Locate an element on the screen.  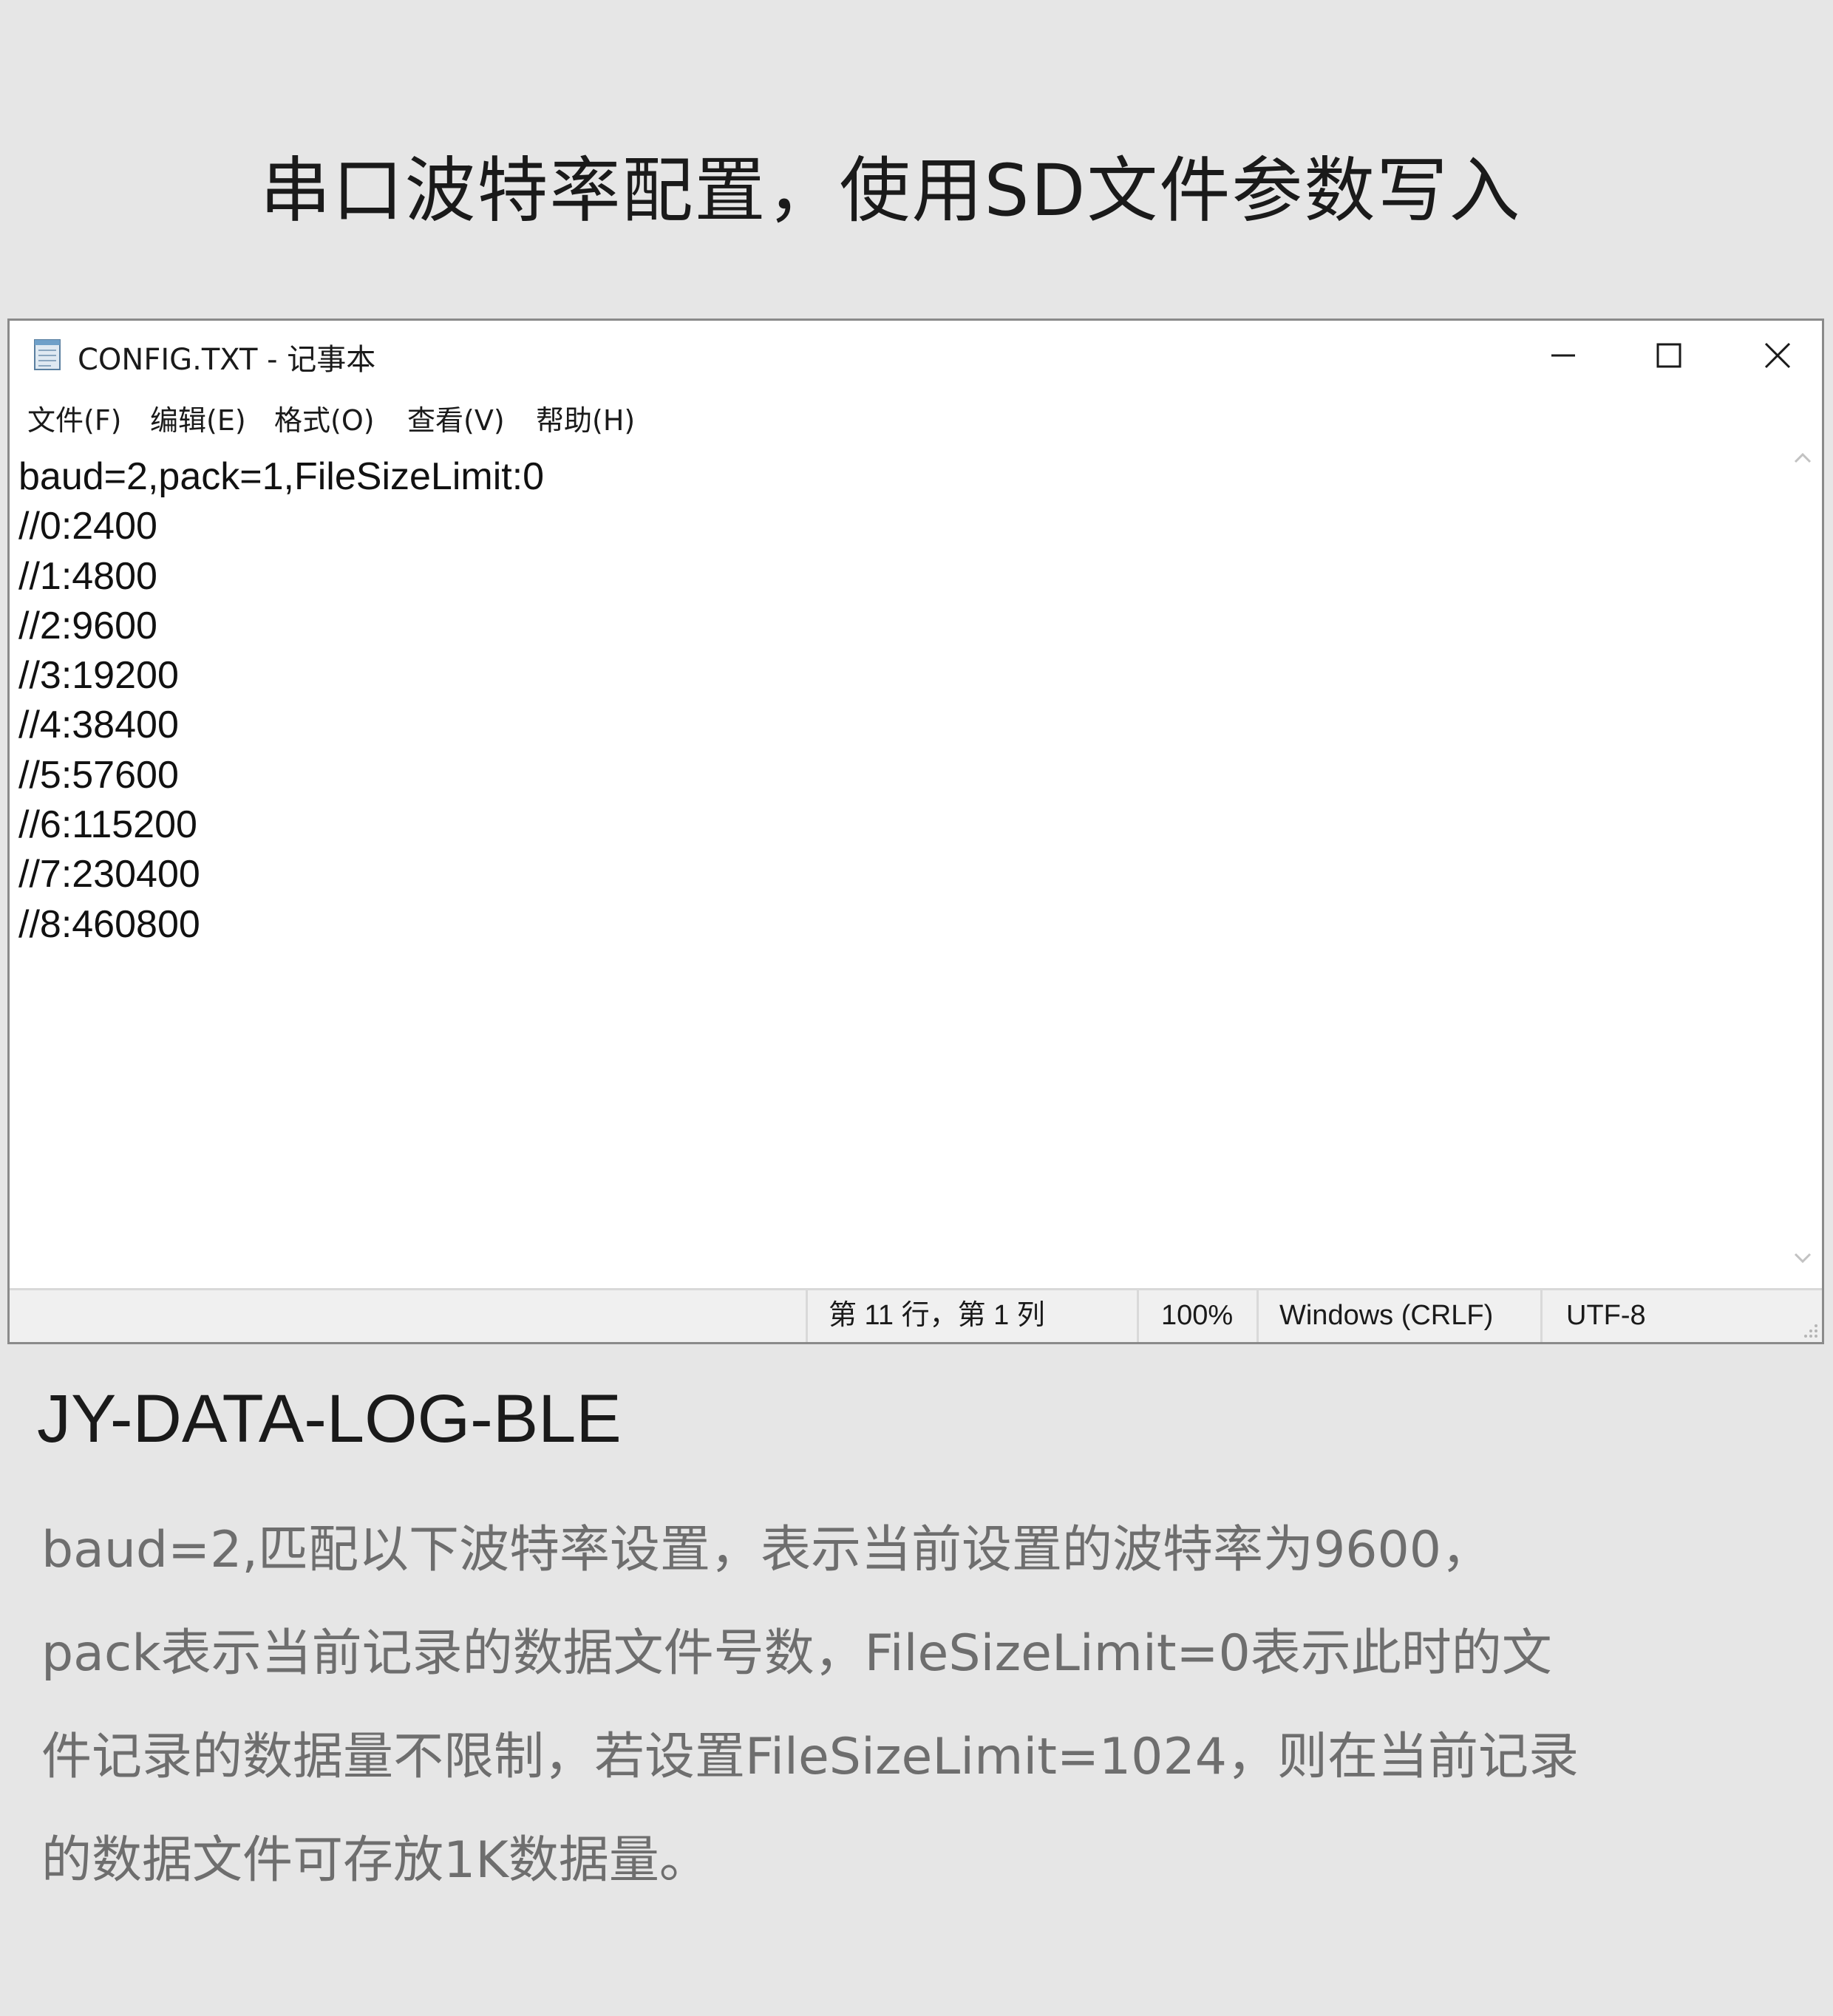
menu-help: 帮助(H) is located at coordinates (585, 418).